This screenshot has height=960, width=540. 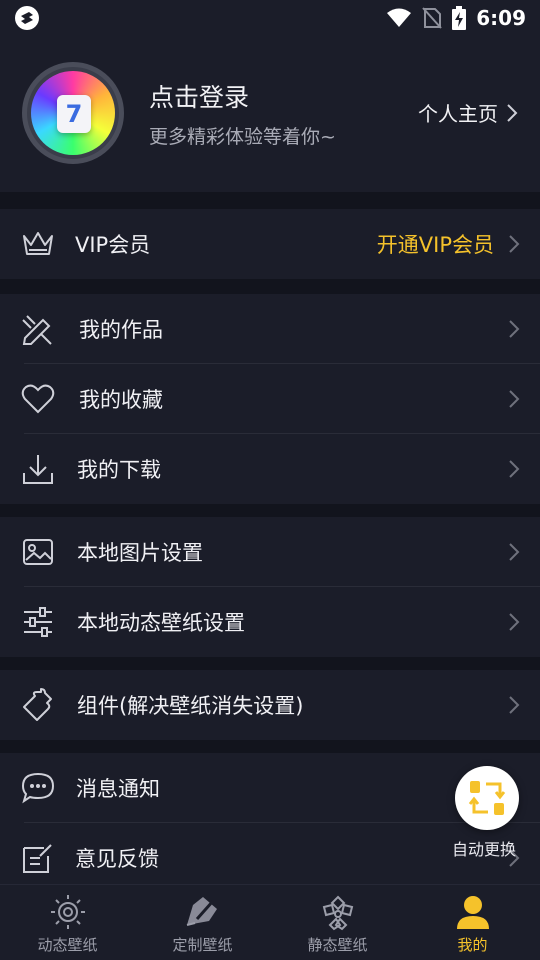 What do you see at coordinates (501, 18) in the screenshot?
I see `status-time: 6:09` at bounding box center [501, 18].